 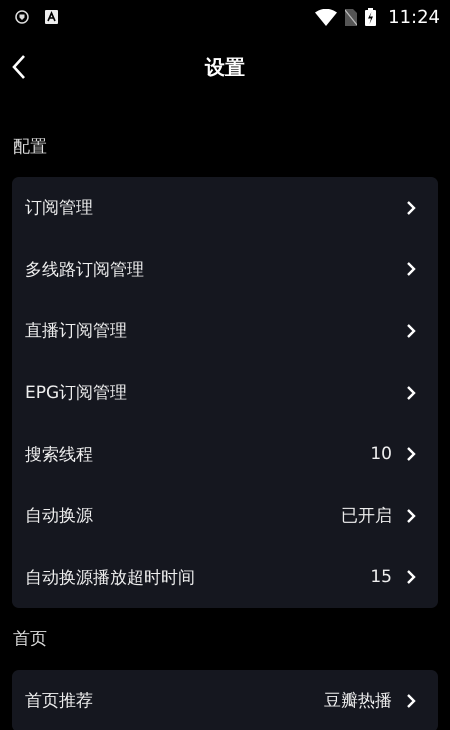 I want to click on page-title: 设置, so click(x=225, y=67).